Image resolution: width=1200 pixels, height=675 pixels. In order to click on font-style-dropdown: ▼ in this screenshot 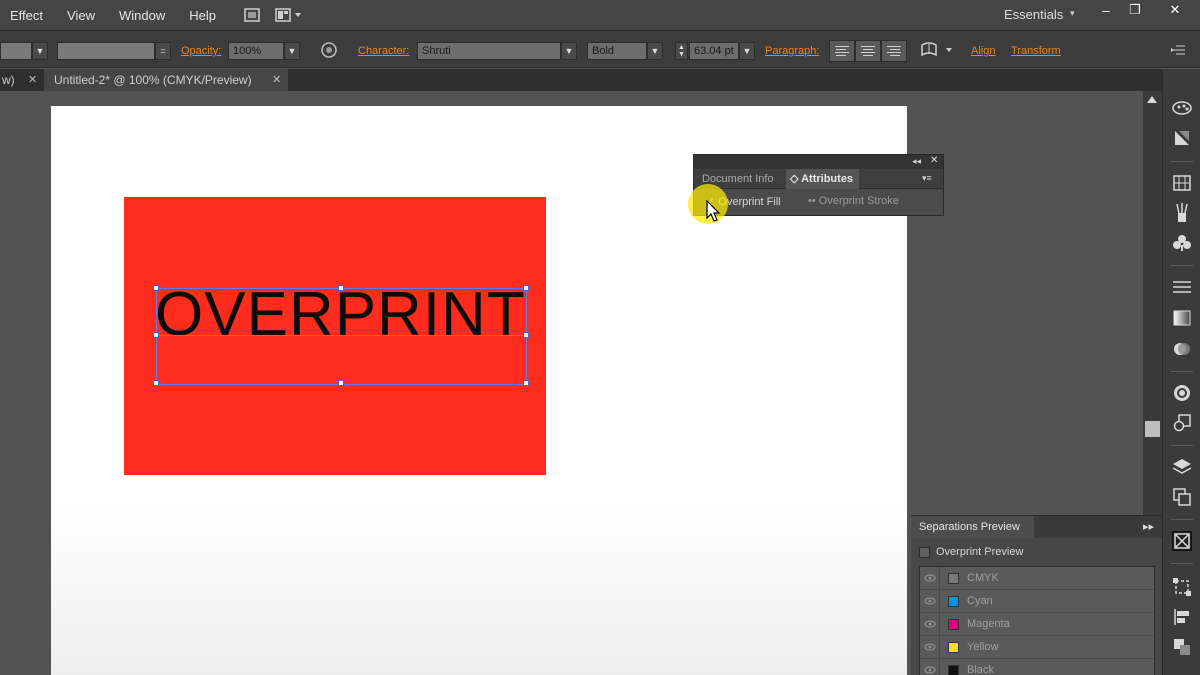, I will do `click(655, 51)`.